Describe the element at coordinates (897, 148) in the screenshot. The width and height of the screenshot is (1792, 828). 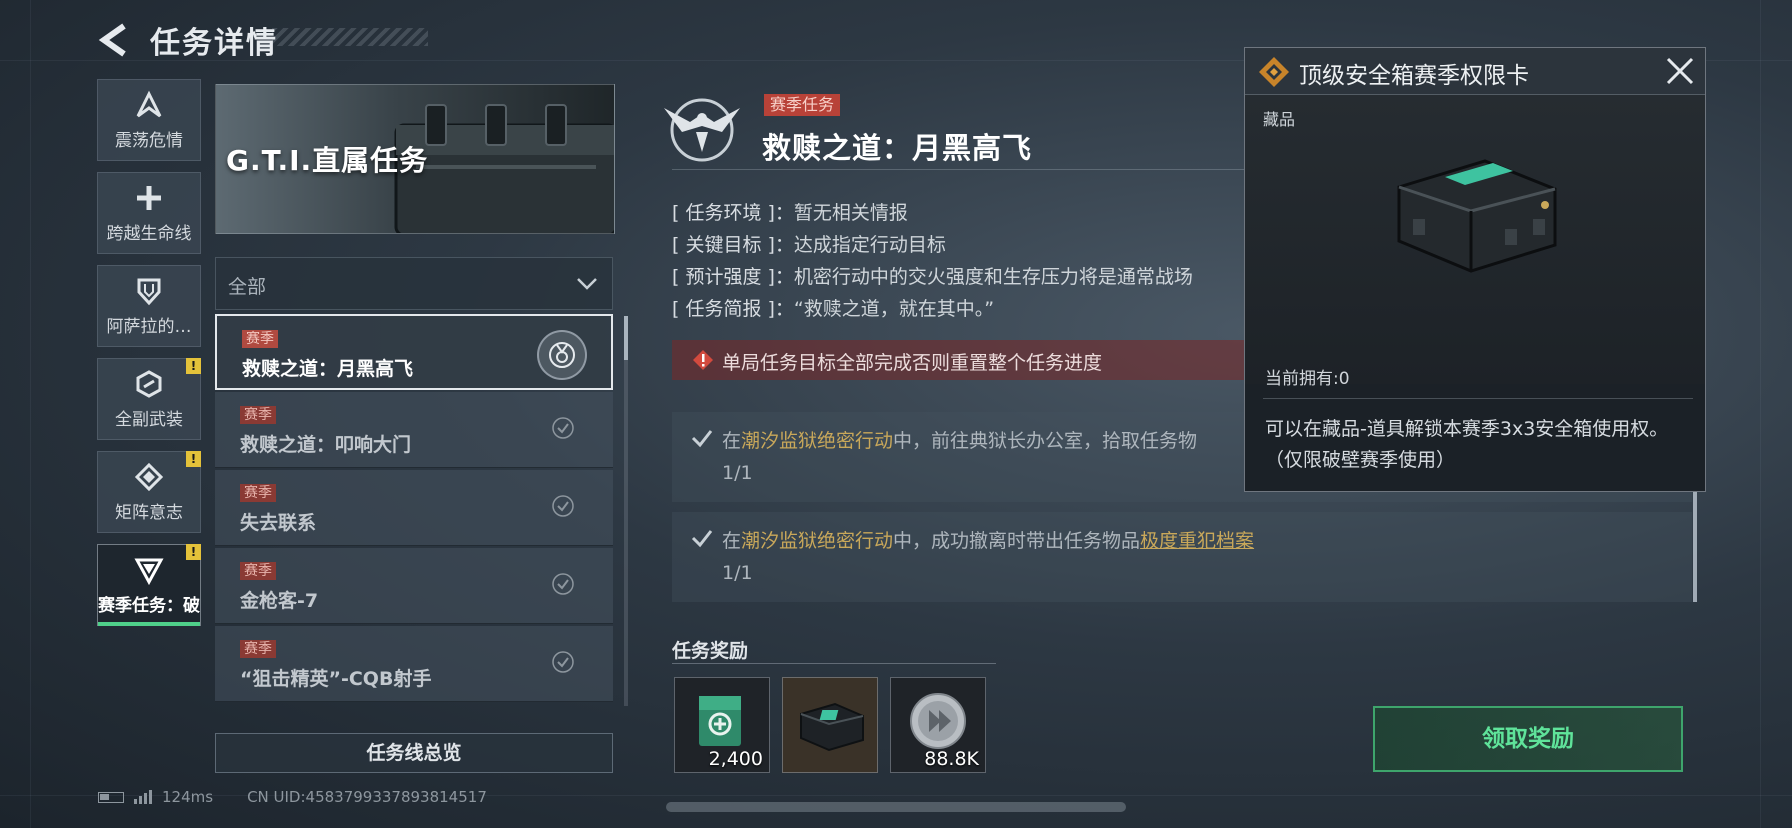
I see `mission-title: 救赎之道：月黑高飞` at that location.